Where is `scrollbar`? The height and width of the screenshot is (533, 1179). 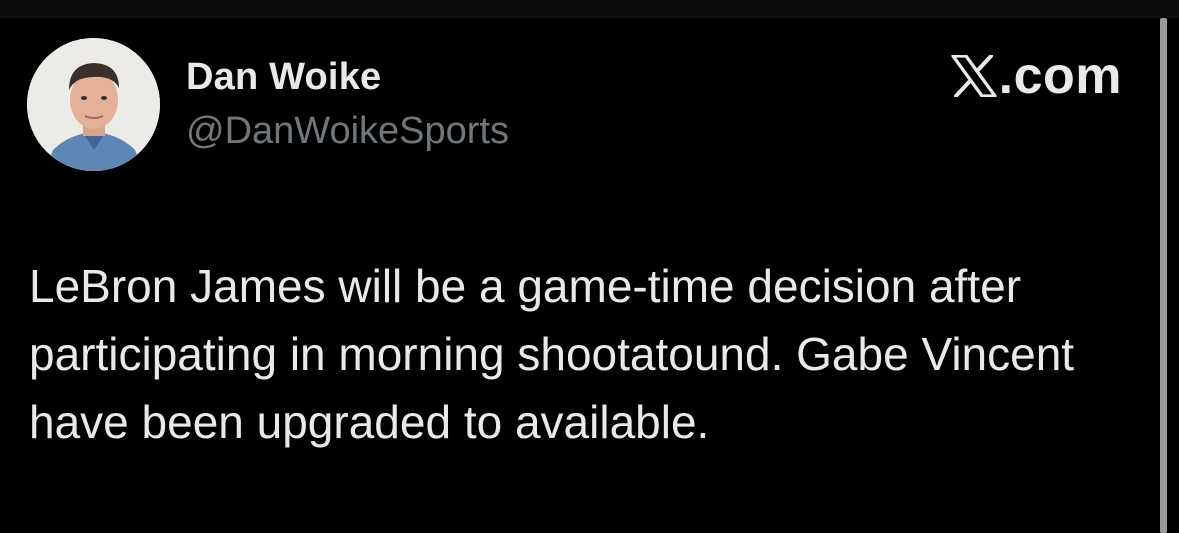
scrollbar is located at coordinates (1163, 275).